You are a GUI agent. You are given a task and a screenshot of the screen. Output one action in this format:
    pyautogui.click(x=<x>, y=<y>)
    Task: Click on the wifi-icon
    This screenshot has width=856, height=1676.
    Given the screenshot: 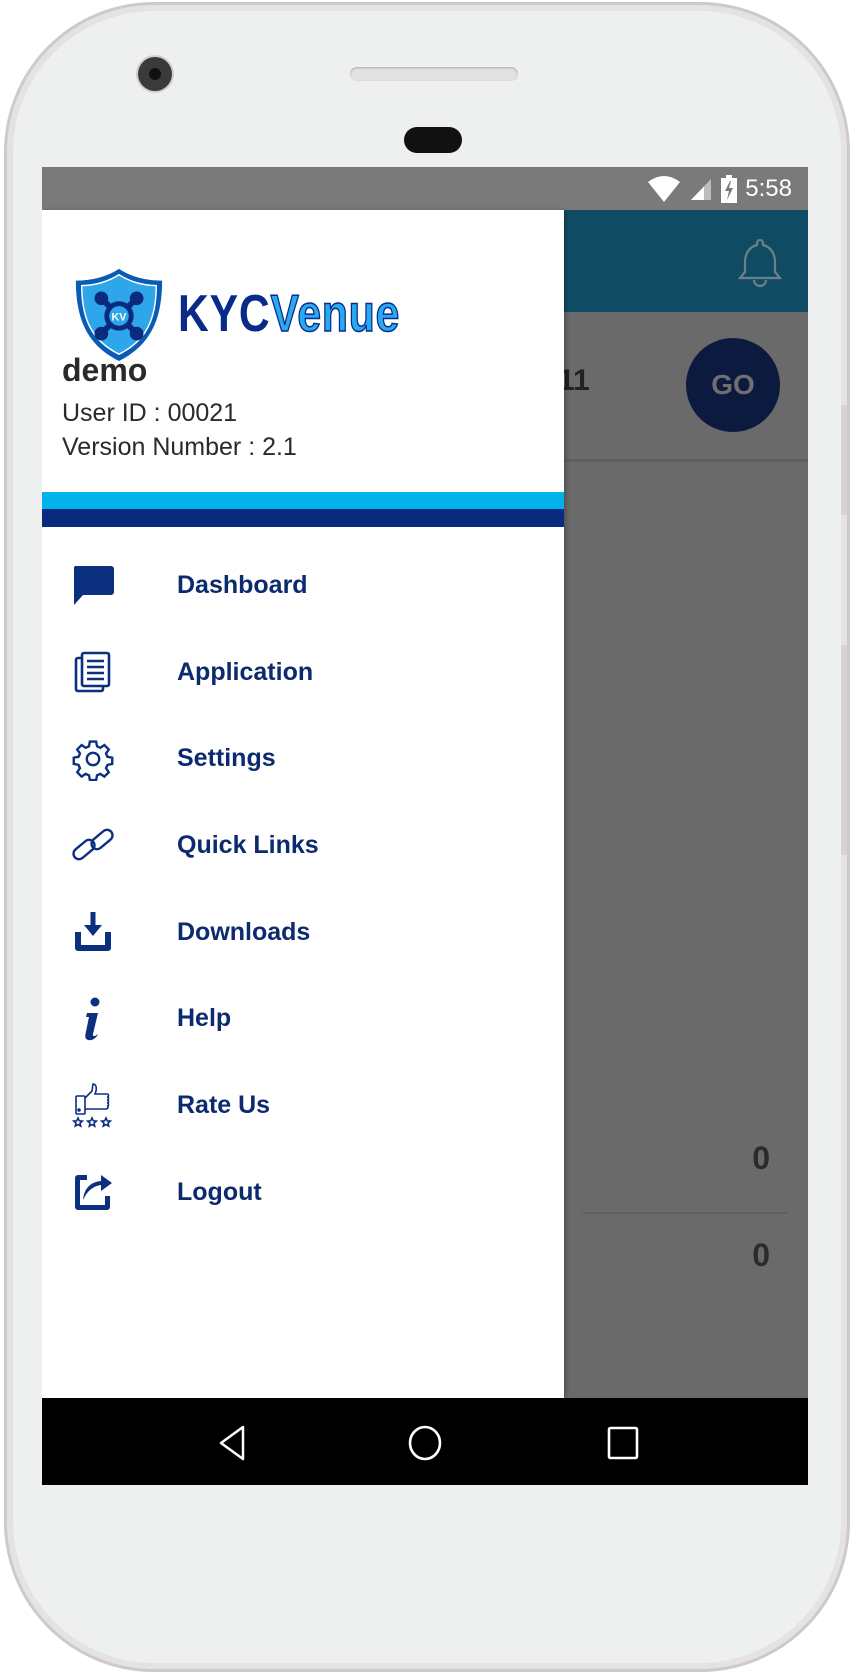 What is the action you would take?
    pyautogui.click(x=664, y=188)
    